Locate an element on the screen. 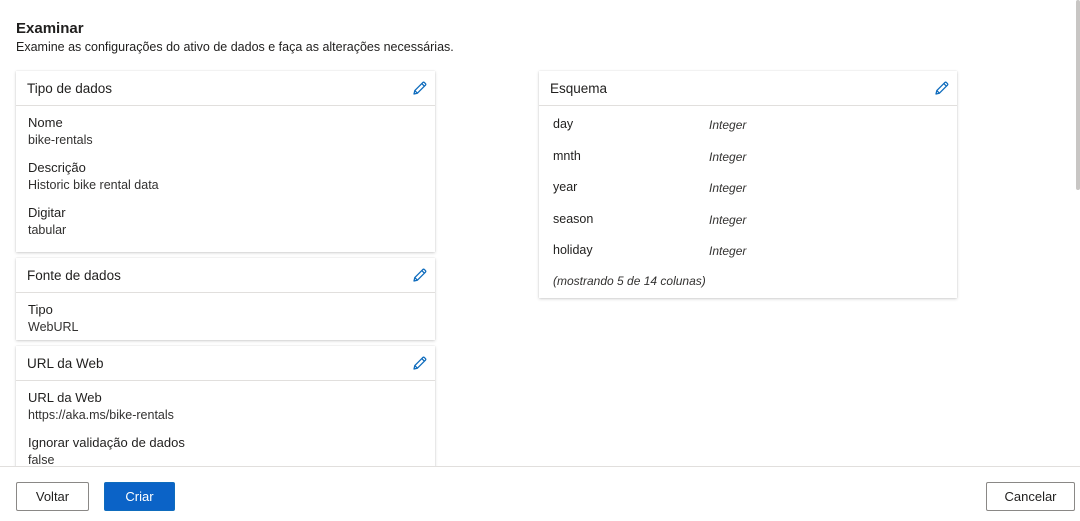 The image size is (1080, 521). field-name: Nome bike-rentals is located at coordinates (225, 131).